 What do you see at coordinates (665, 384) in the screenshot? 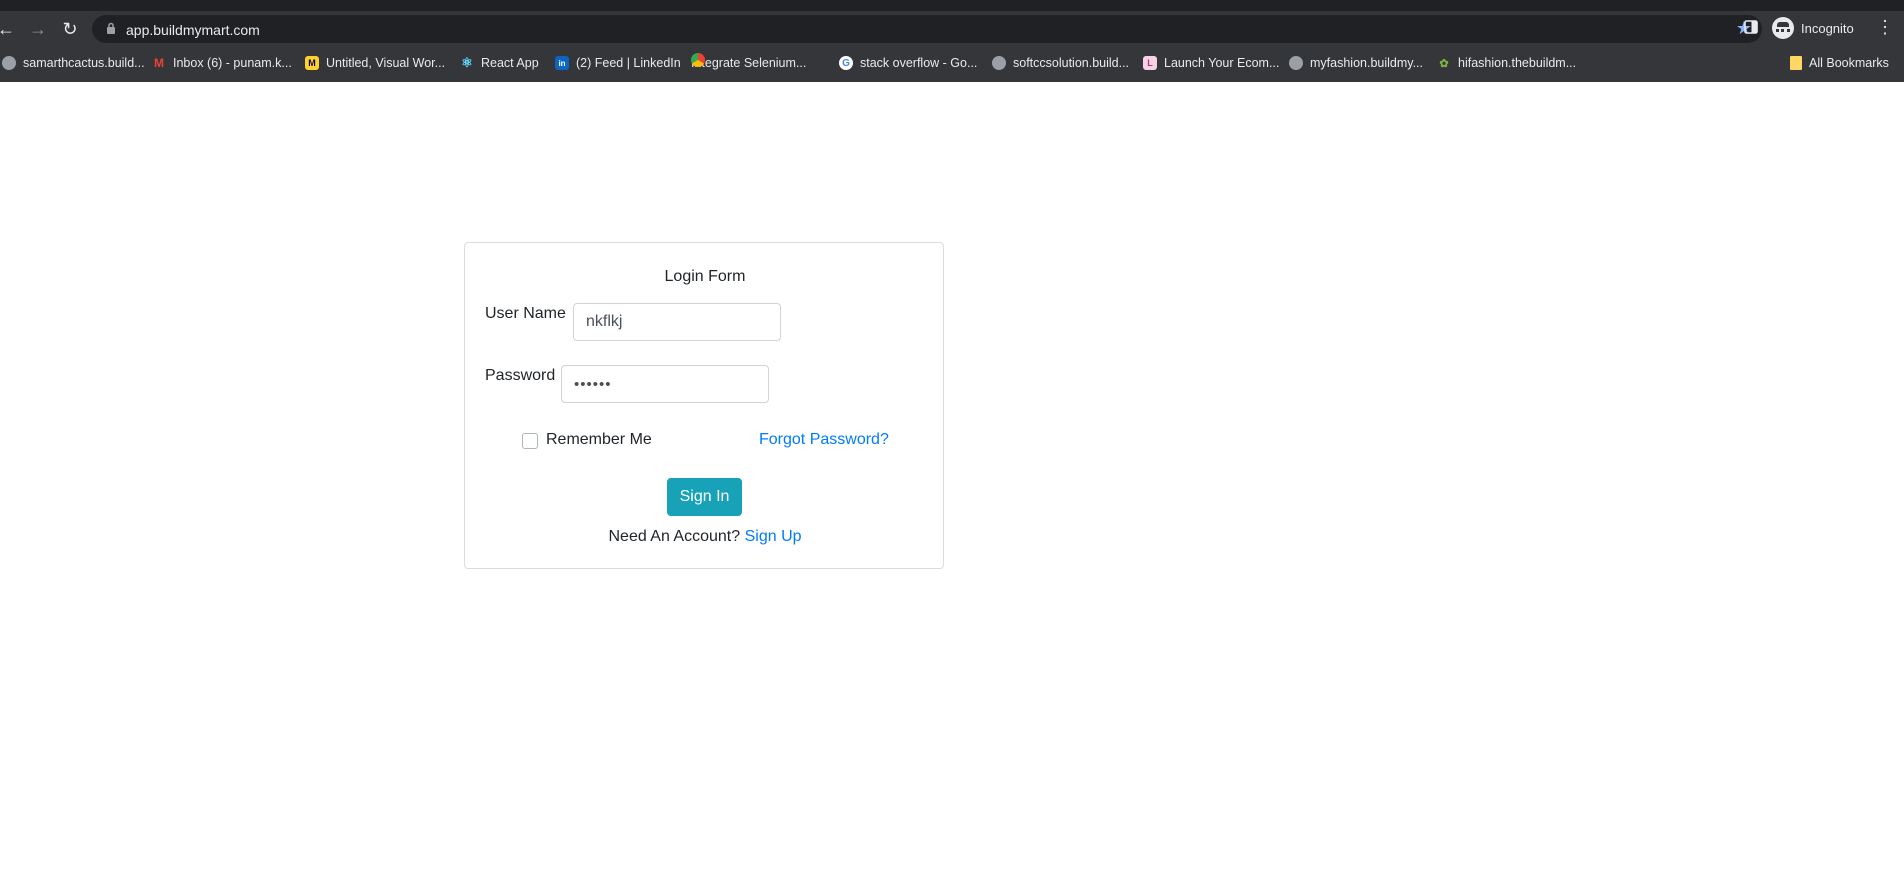
I see `password-input` at bounding box center [665, 384].